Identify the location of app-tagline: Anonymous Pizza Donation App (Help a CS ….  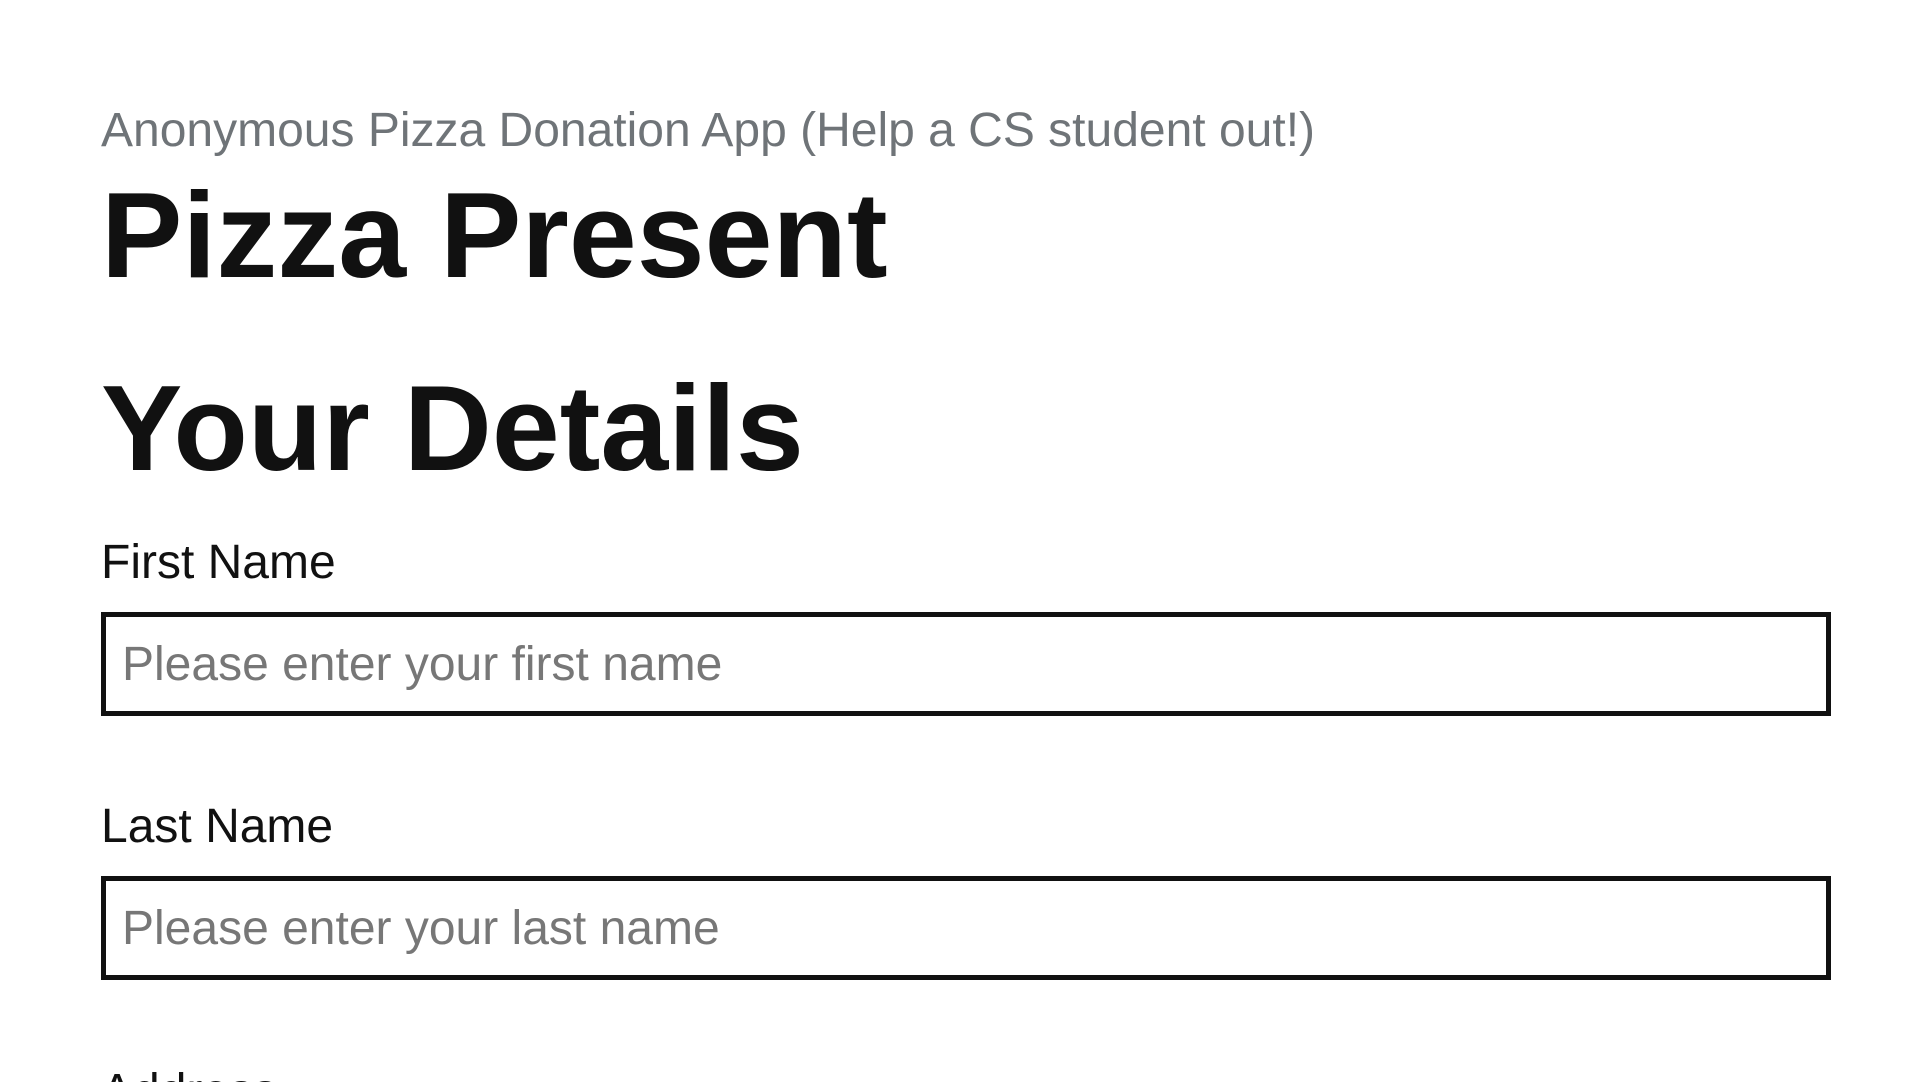
(708, 130).